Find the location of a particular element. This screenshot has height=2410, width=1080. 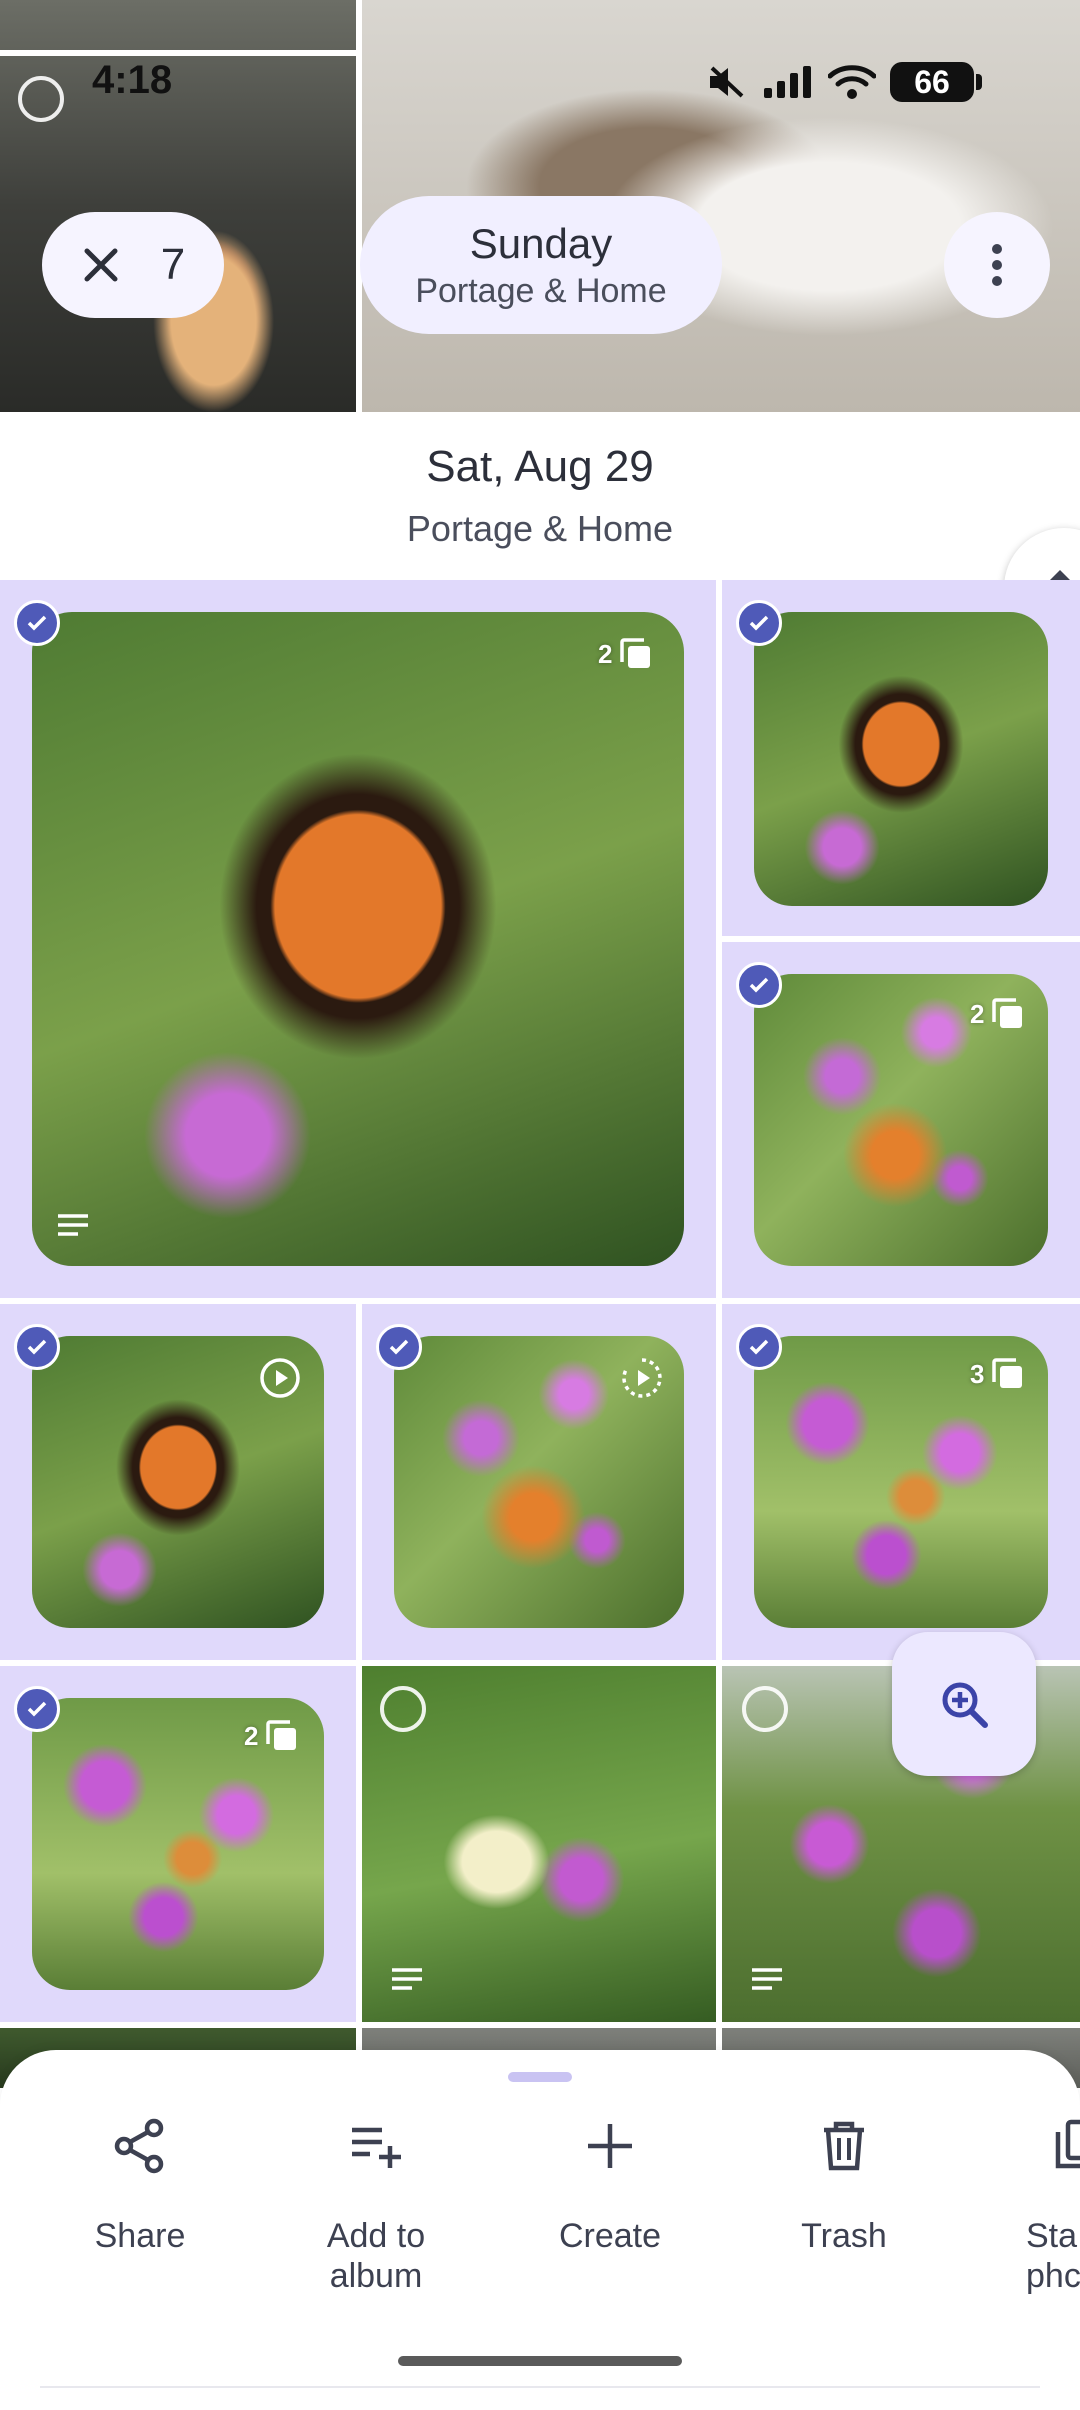

battery-icon: 66 is located at coordinates (936, 82).